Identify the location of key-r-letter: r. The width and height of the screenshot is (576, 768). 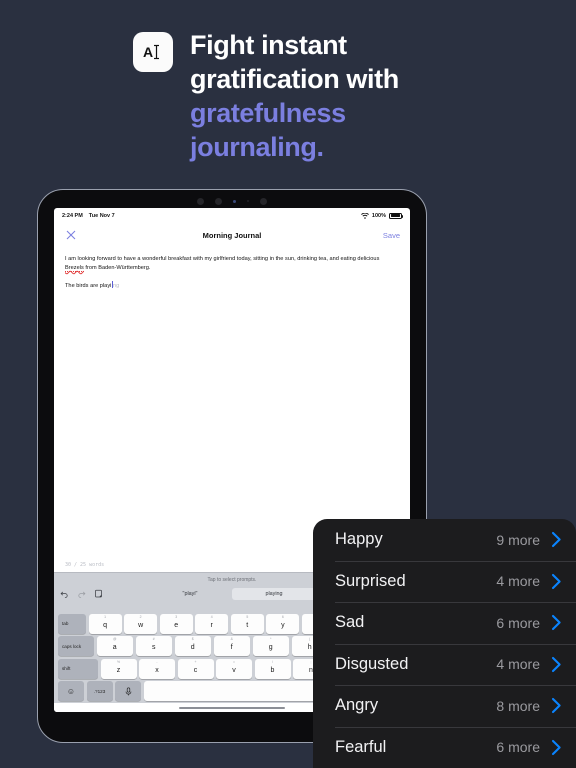
(211, 625).